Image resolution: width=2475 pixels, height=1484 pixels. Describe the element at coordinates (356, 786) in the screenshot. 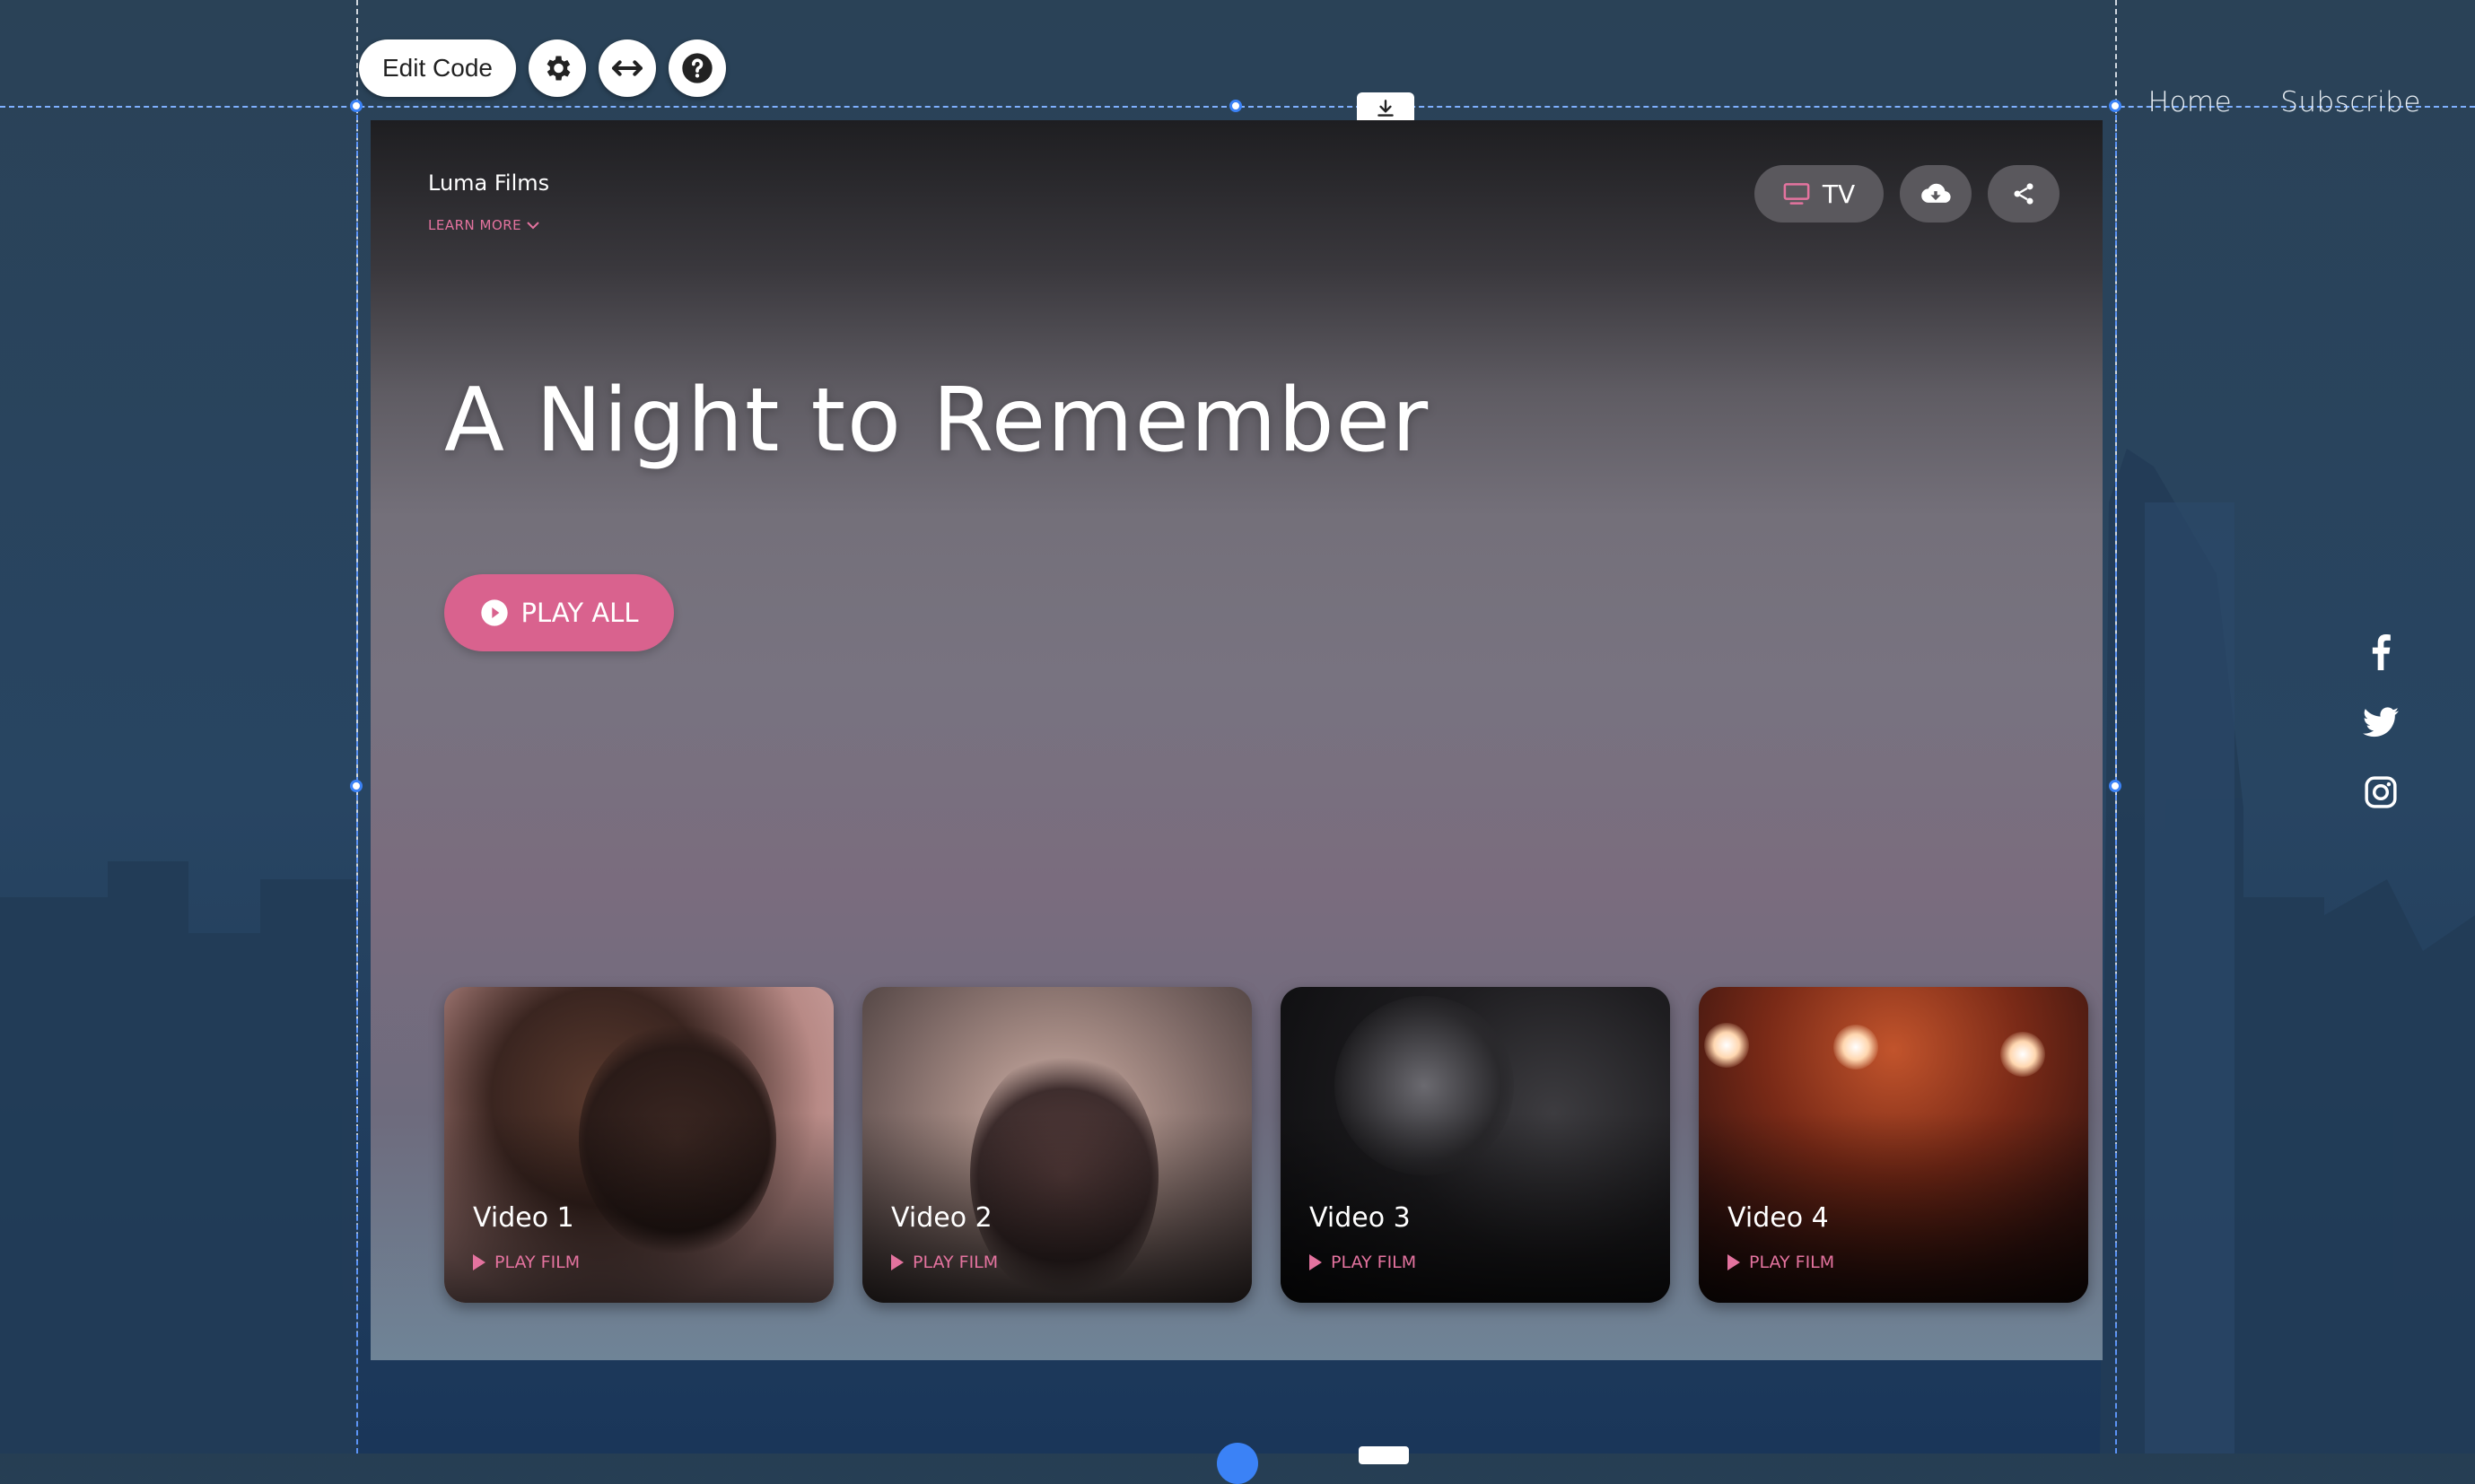

I see `resize-handle-left` at that location.